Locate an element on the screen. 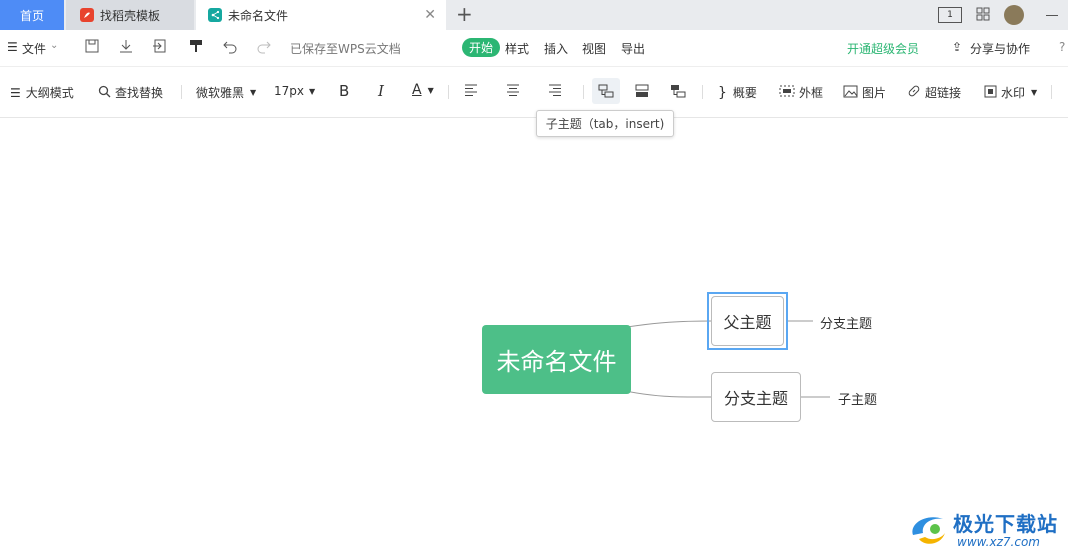  watermark-icon is located at coordinates (990, 93).